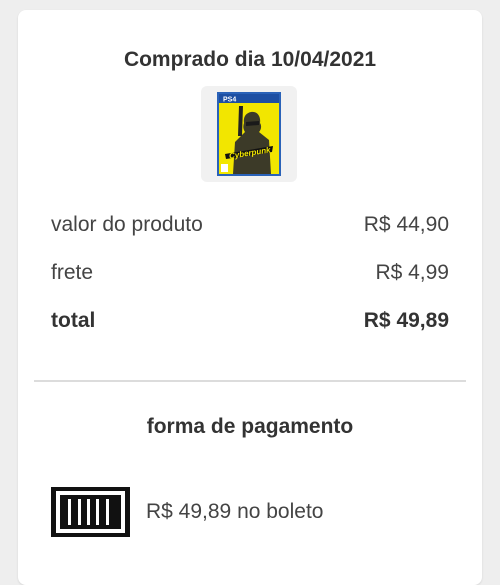 Image resolution: width=500 pixels, height=585 pixels. What do you see at coordinates (73, 320) in the screenshot?
I see `summary-label: total` at bounding box center [73, 320].